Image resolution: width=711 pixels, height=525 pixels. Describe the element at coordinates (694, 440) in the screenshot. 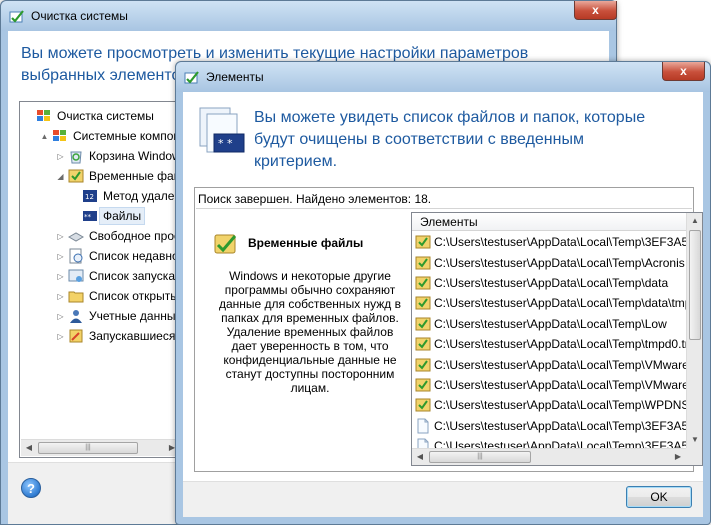

I see `scroll-down-icon: ▼` at that location.